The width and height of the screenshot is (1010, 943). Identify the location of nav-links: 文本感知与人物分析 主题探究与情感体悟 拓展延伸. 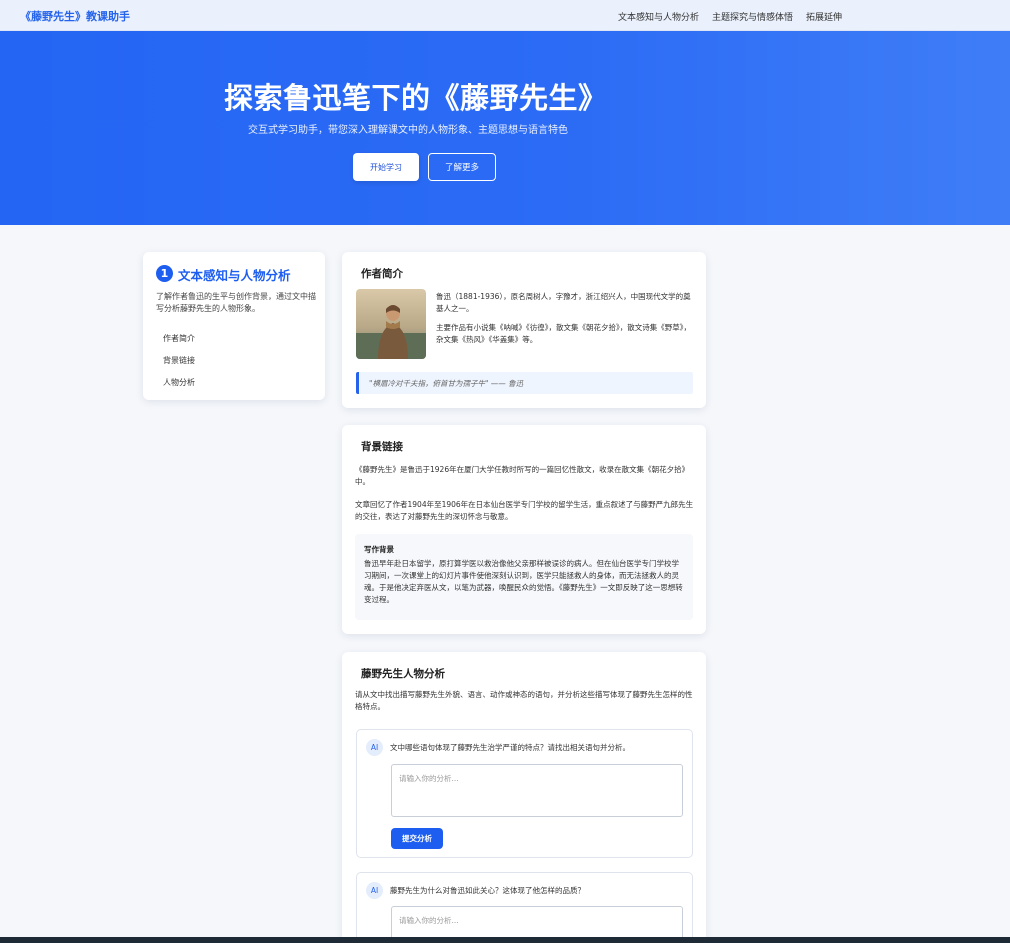
(730, 16).